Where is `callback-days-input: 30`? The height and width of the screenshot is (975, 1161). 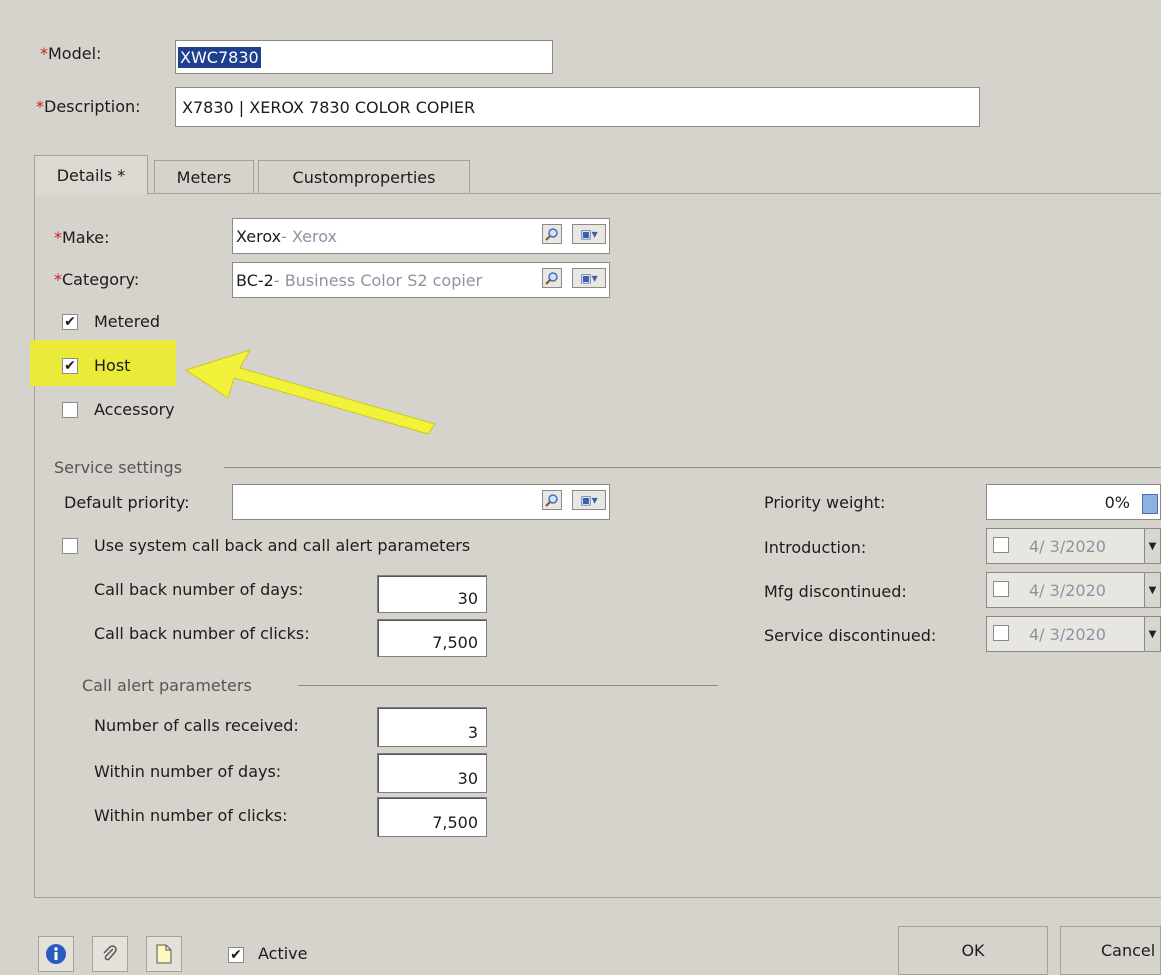
callback-days-input: 30 is located at coordinates (432, 594).